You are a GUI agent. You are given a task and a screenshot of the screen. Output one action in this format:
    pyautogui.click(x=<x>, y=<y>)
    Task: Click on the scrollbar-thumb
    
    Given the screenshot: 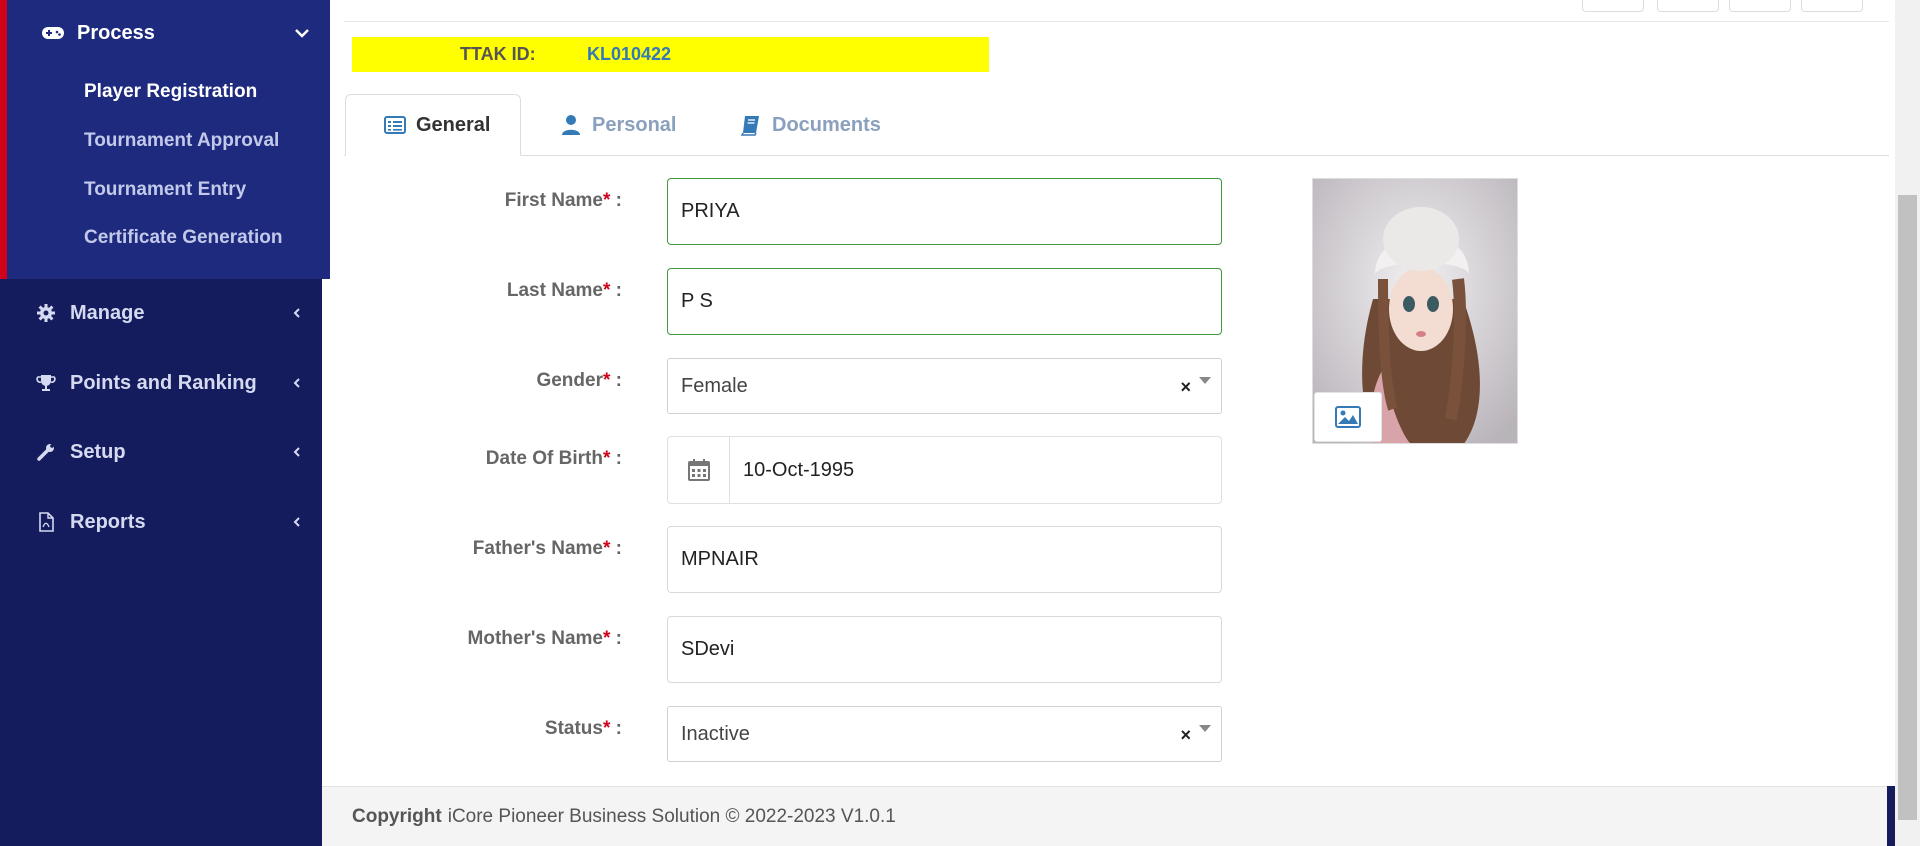 What is the action you would take?
    pyautogui.click(x=1907, y=507)
    